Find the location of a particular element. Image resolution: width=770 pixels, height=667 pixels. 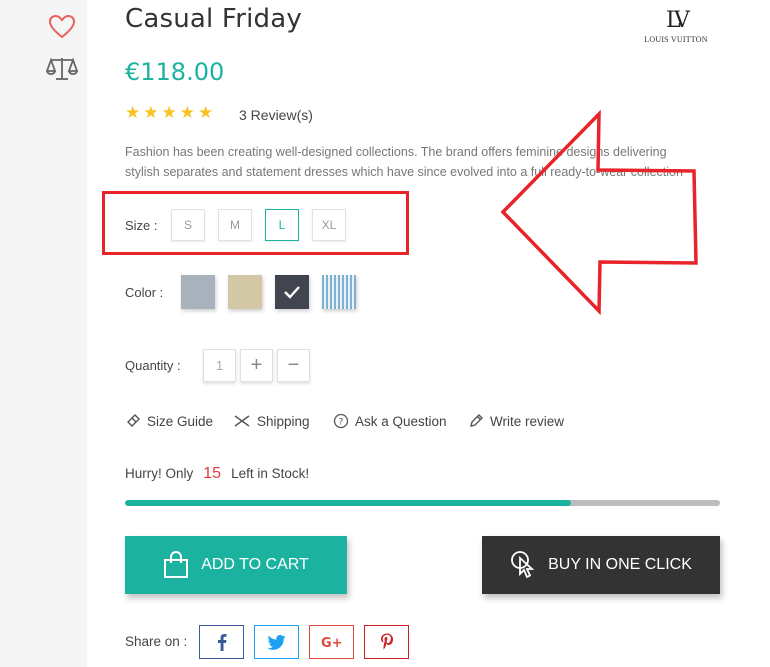

size-option-l: L is located at coordinates (282, 225).